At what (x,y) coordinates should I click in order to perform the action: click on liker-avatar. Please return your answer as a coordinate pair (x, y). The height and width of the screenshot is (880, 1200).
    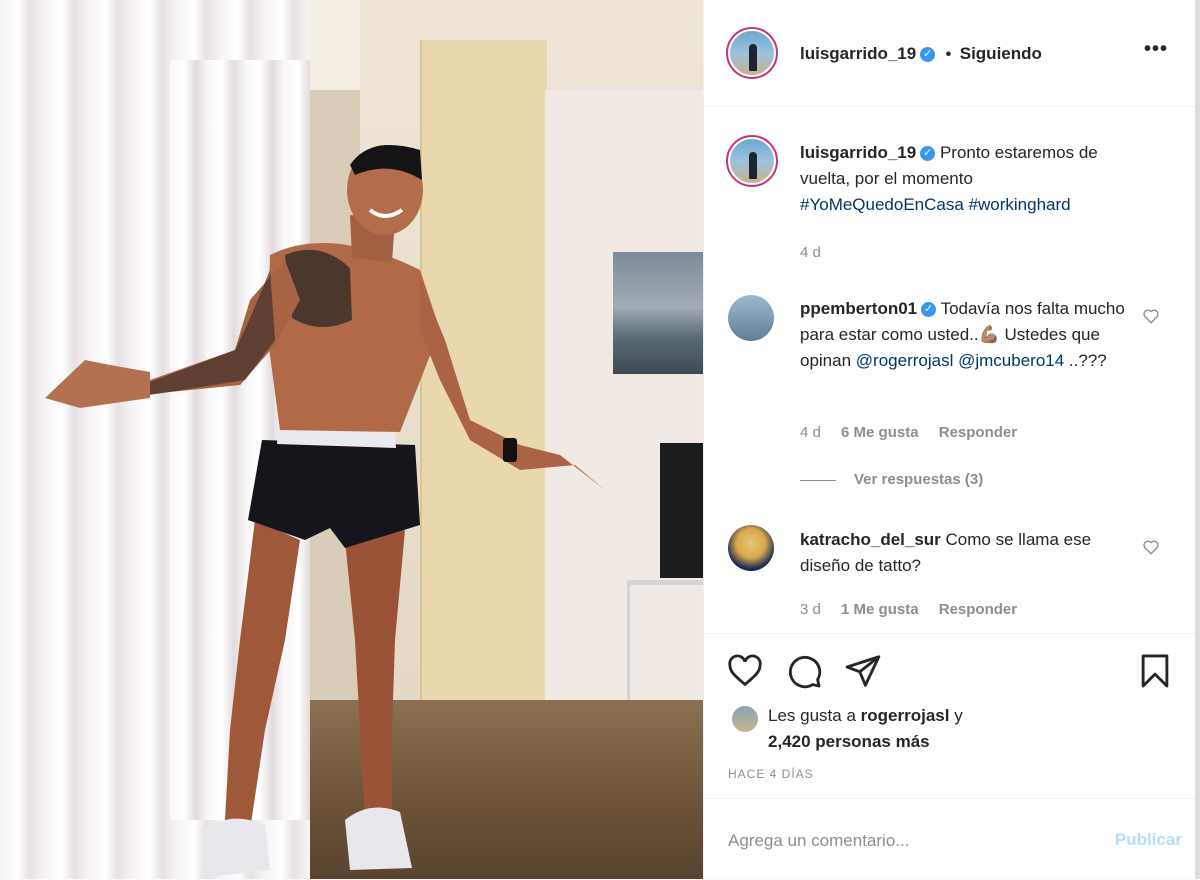
    Looking at the image, I should click on (745, 719).